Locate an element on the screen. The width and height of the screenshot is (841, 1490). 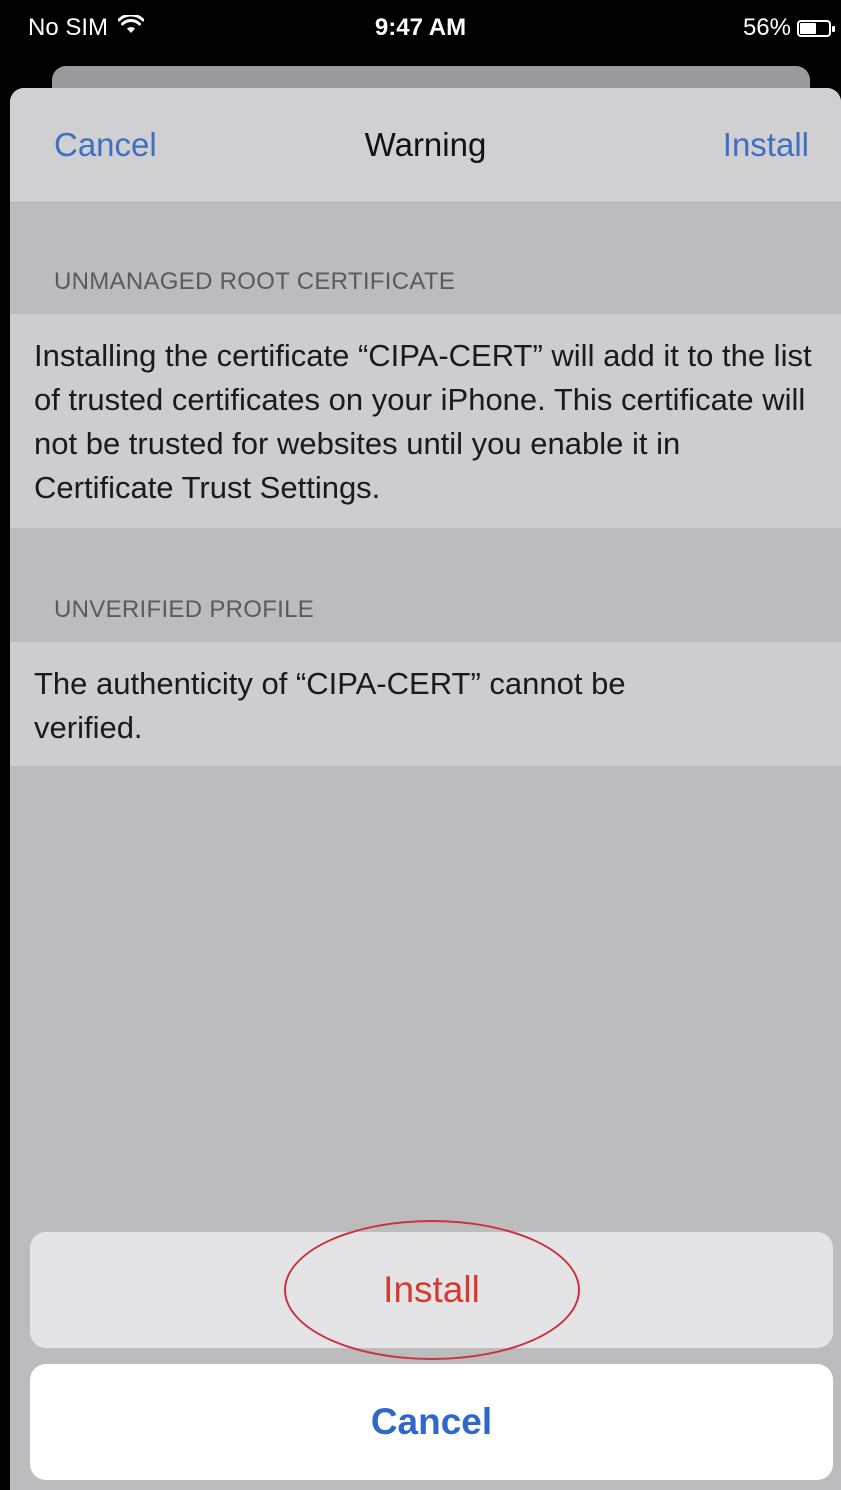
page-title: Warning is located at coordinates (425, 144).